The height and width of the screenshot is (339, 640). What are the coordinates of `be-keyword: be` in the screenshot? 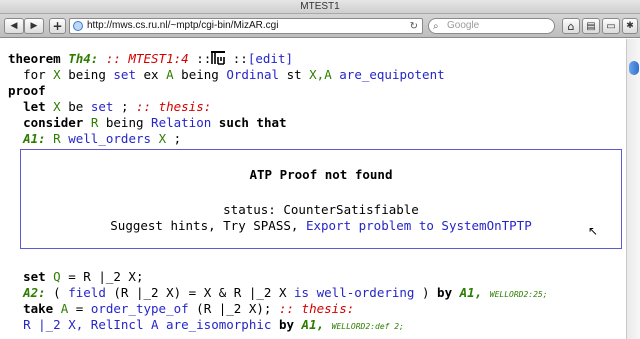 It's located at (76, 106).